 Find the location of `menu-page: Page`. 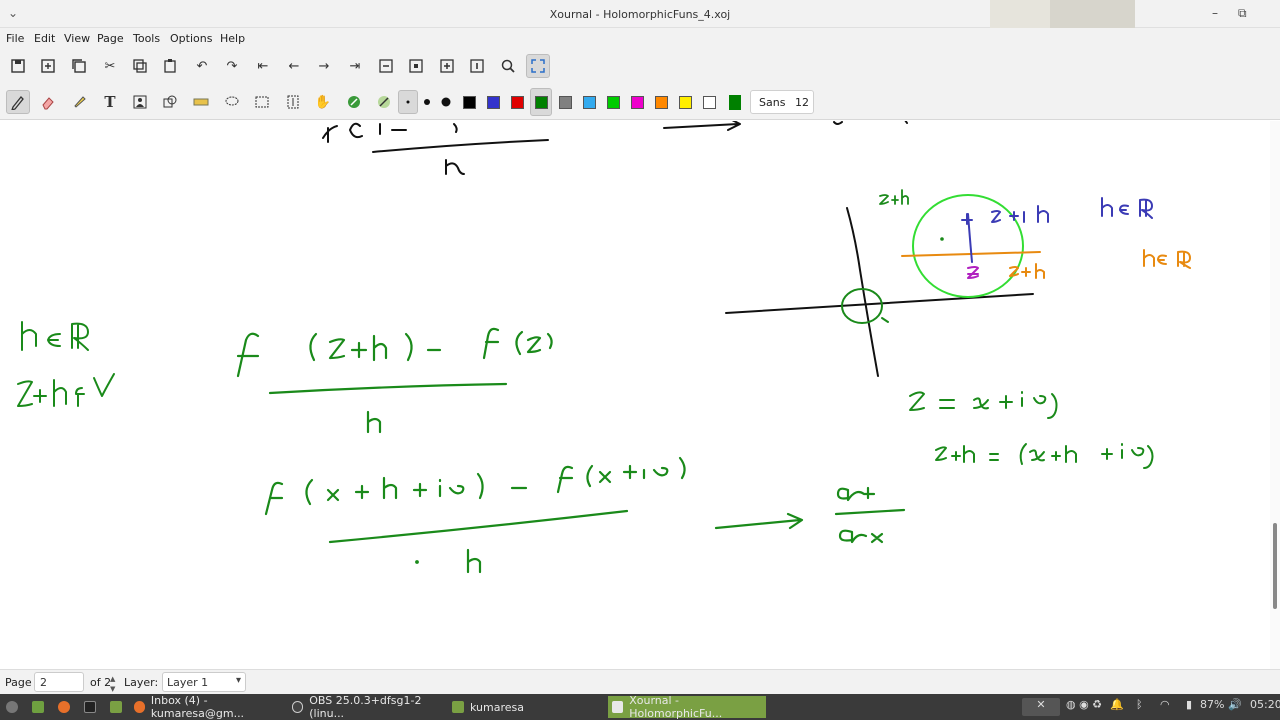

menu-page: Page is located at coordinates (110, 38).